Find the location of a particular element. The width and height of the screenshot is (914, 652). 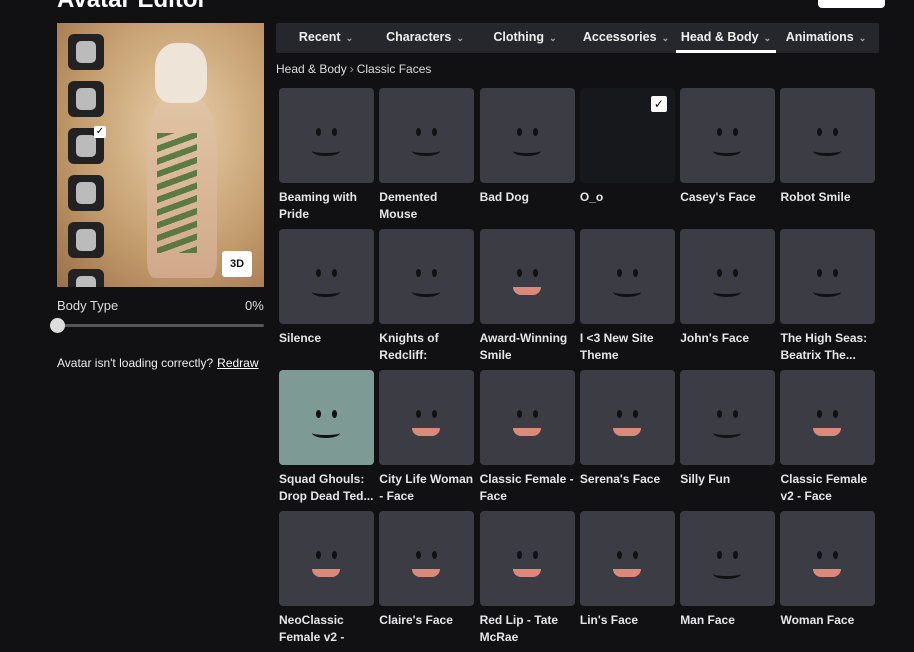

item-card: Silence is located at coordinates (326, 299).